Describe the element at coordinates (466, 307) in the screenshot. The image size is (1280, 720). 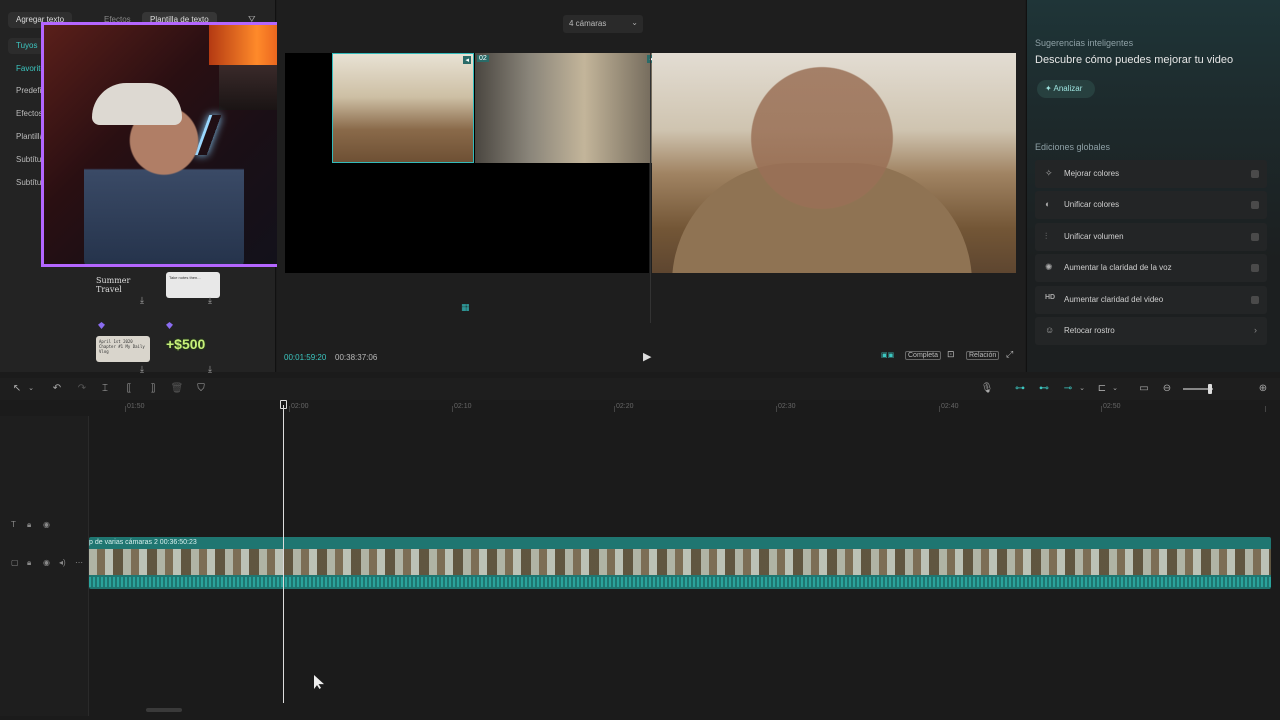
I see `grid-icon: ▦` at that location.